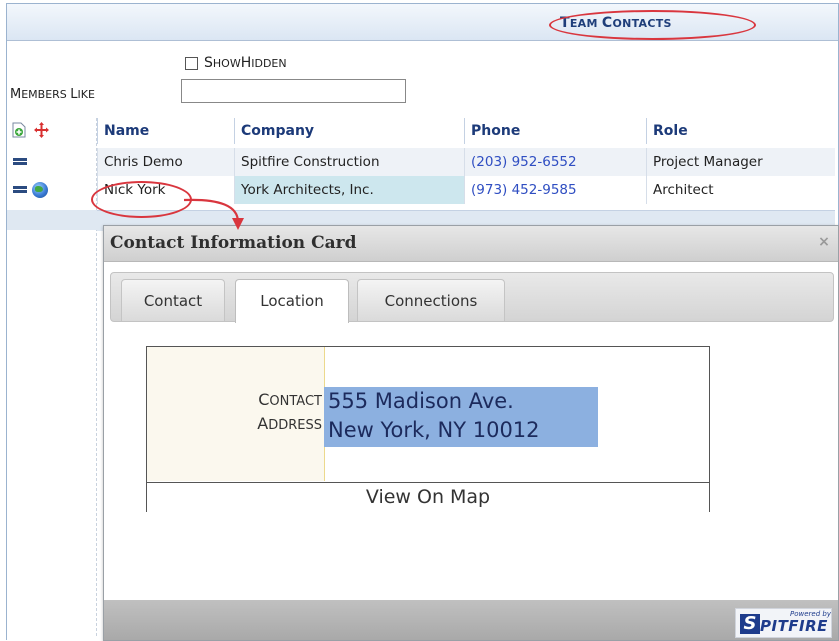  Describe the element at coordinates (292, 301) in the screenshot. I see `tab-location: Location` at that location.